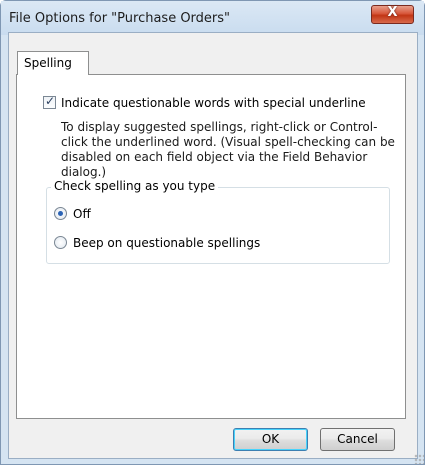  I want to click on window-title: File Options for "Purchase Orders", so click(120, 18).